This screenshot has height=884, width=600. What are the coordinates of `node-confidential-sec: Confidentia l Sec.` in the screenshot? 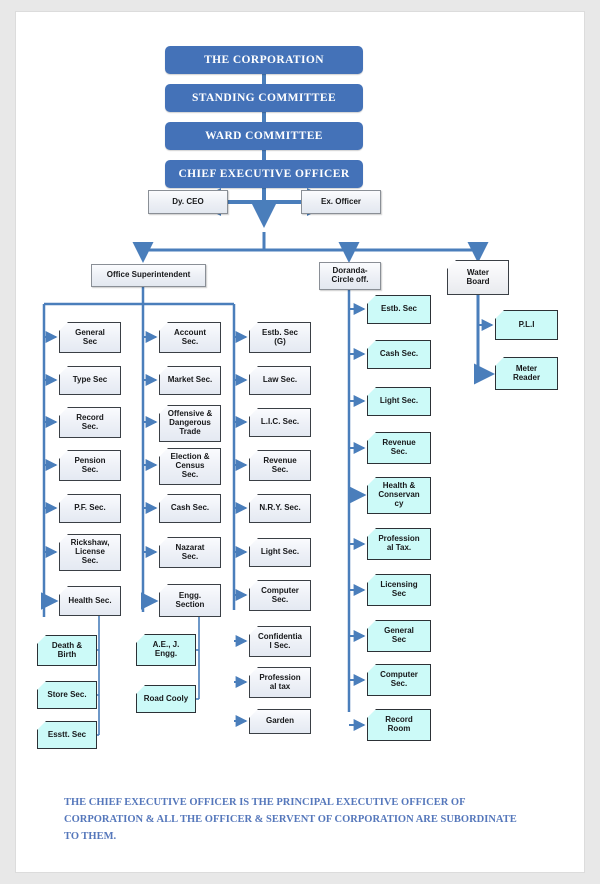 It's located at (280, 641).